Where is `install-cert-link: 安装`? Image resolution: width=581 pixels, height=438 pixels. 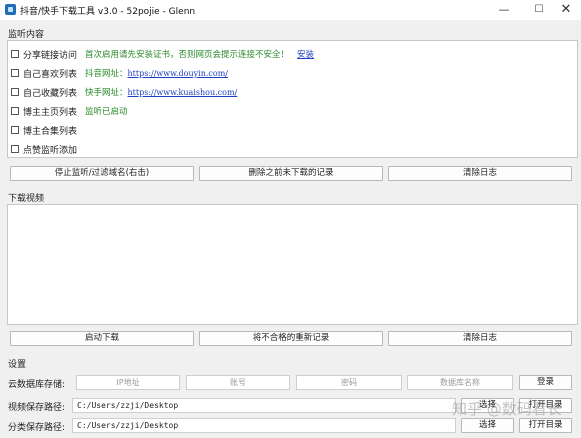
install-cert-link: 安装 is located at coordinates (305, 55).